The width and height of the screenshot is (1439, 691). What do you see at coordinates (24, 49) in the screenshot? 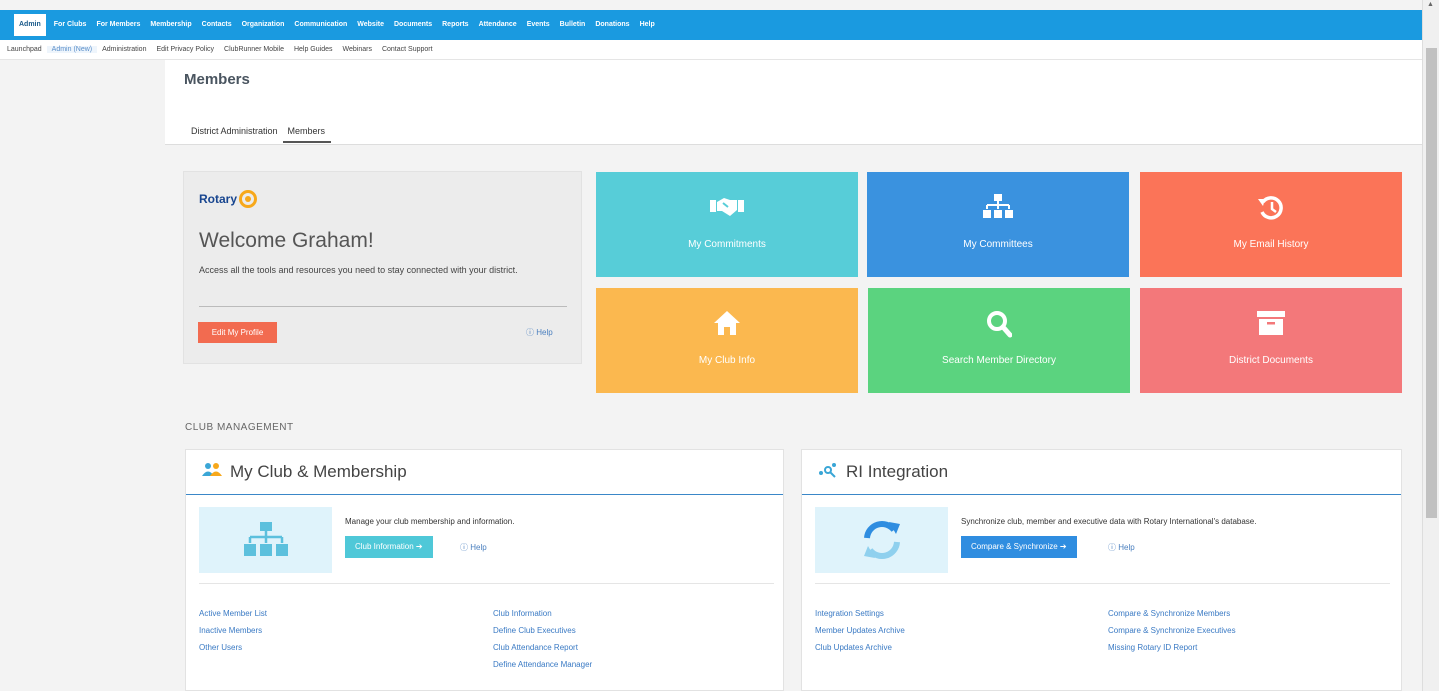
I see `sub-nav-launchpad: Launchpad` at bounding box center [24, 49].